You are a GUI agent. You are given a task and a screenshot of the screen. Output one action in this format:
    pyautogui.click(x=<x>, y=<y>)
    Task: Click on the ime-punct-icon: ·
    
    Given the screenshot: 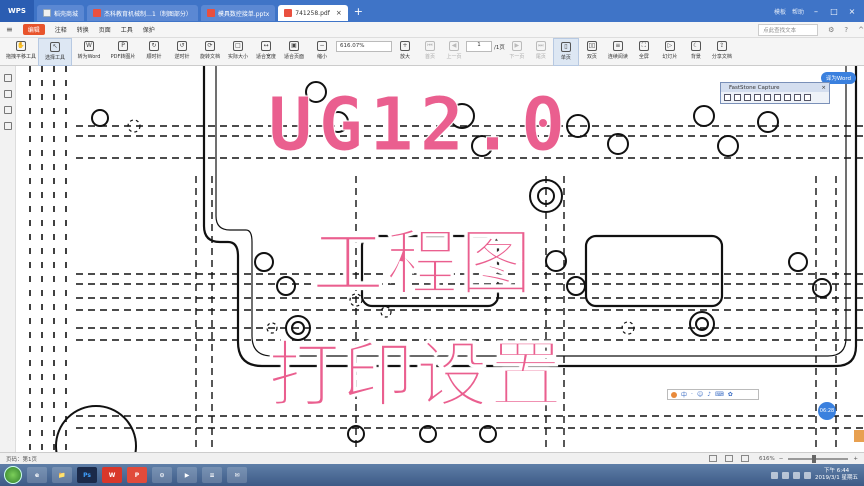 What is the action you would take?
    pyautogui.click(x=692, y=394)
    